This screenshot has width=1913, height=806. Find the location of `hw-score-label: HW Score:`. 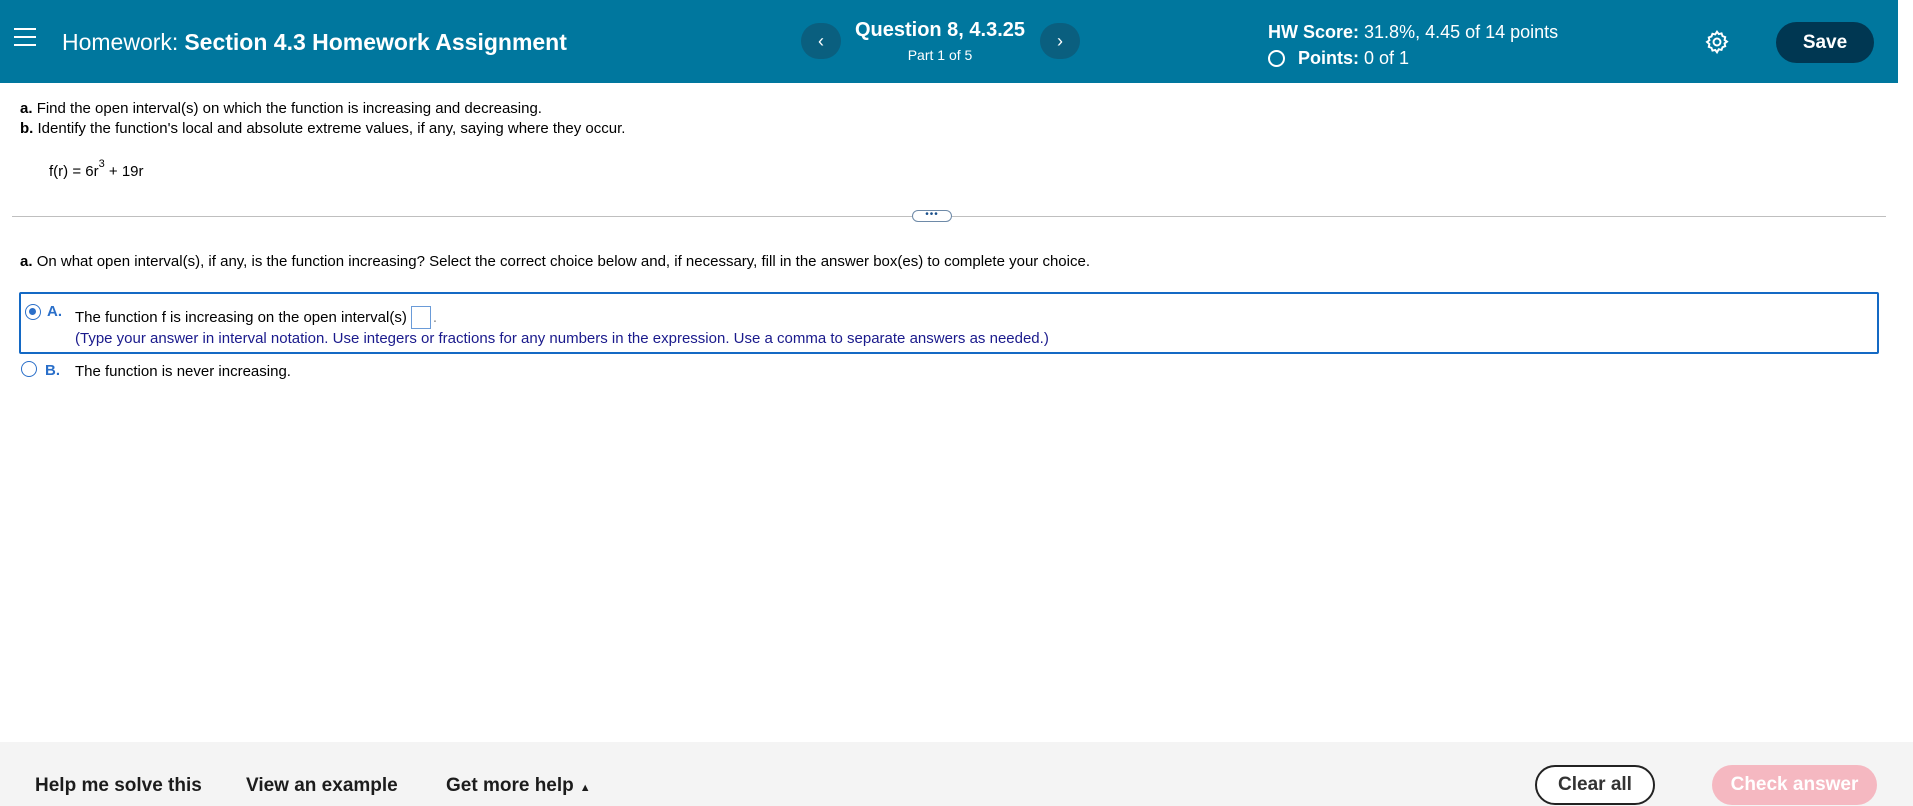

hw-score-label: HW Score: is located at coordinates (1314, 32).